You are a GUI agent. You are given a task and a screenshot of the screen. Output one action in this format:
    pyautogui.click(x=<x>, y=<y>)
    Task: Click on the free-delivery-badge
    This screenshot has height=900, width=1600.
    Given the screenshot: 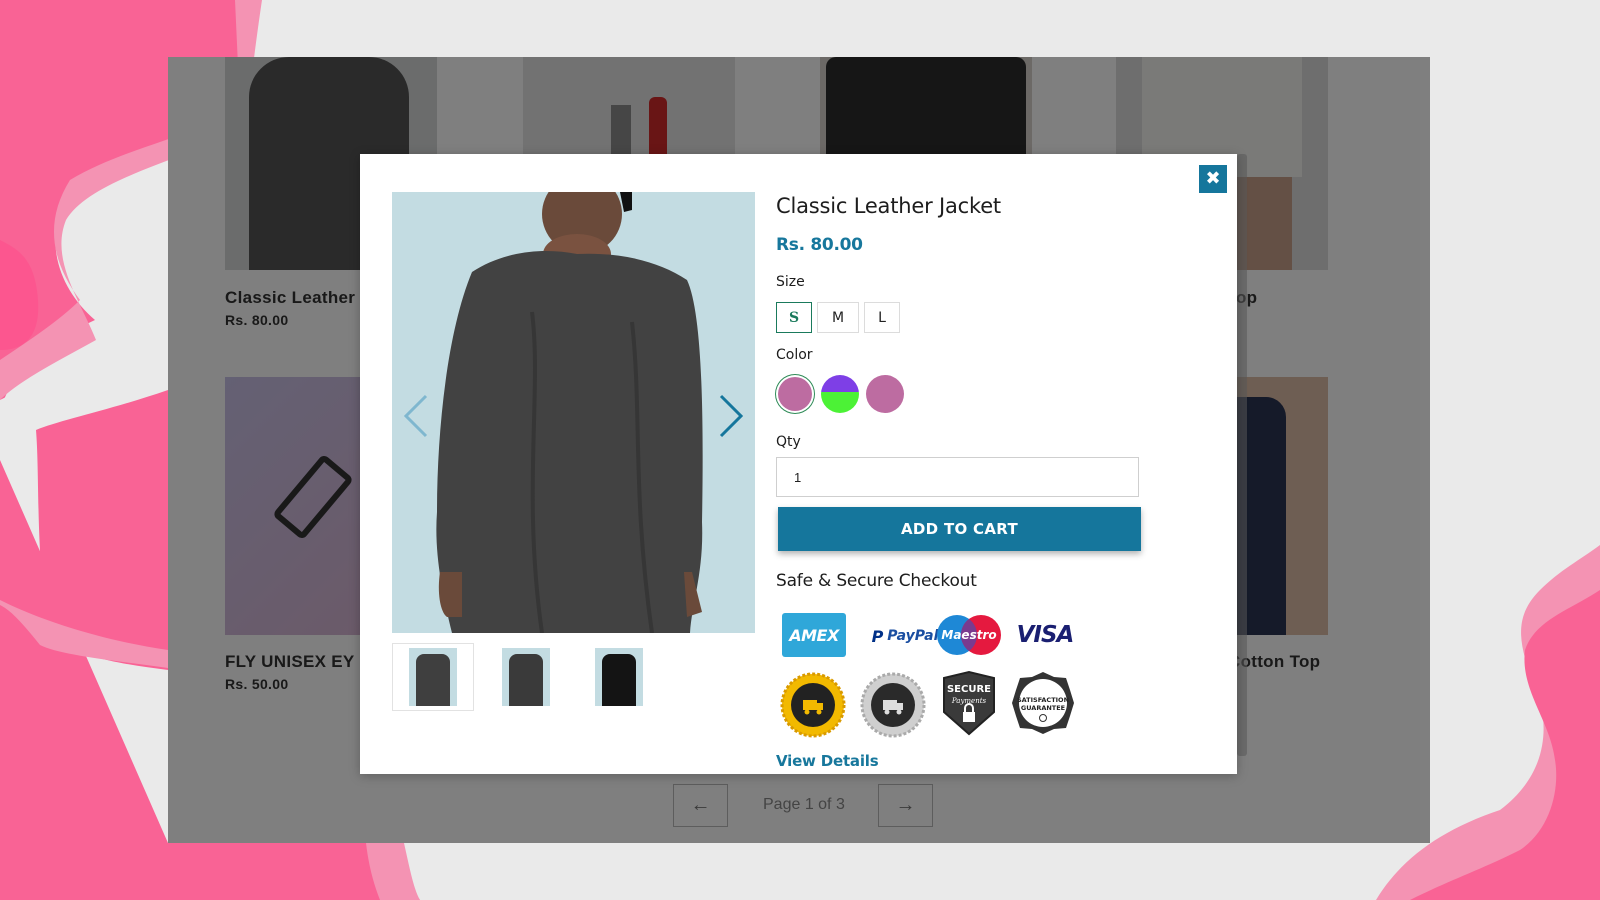 What is the action you would take?
    pyautogui.click(x=893, y=705)
    